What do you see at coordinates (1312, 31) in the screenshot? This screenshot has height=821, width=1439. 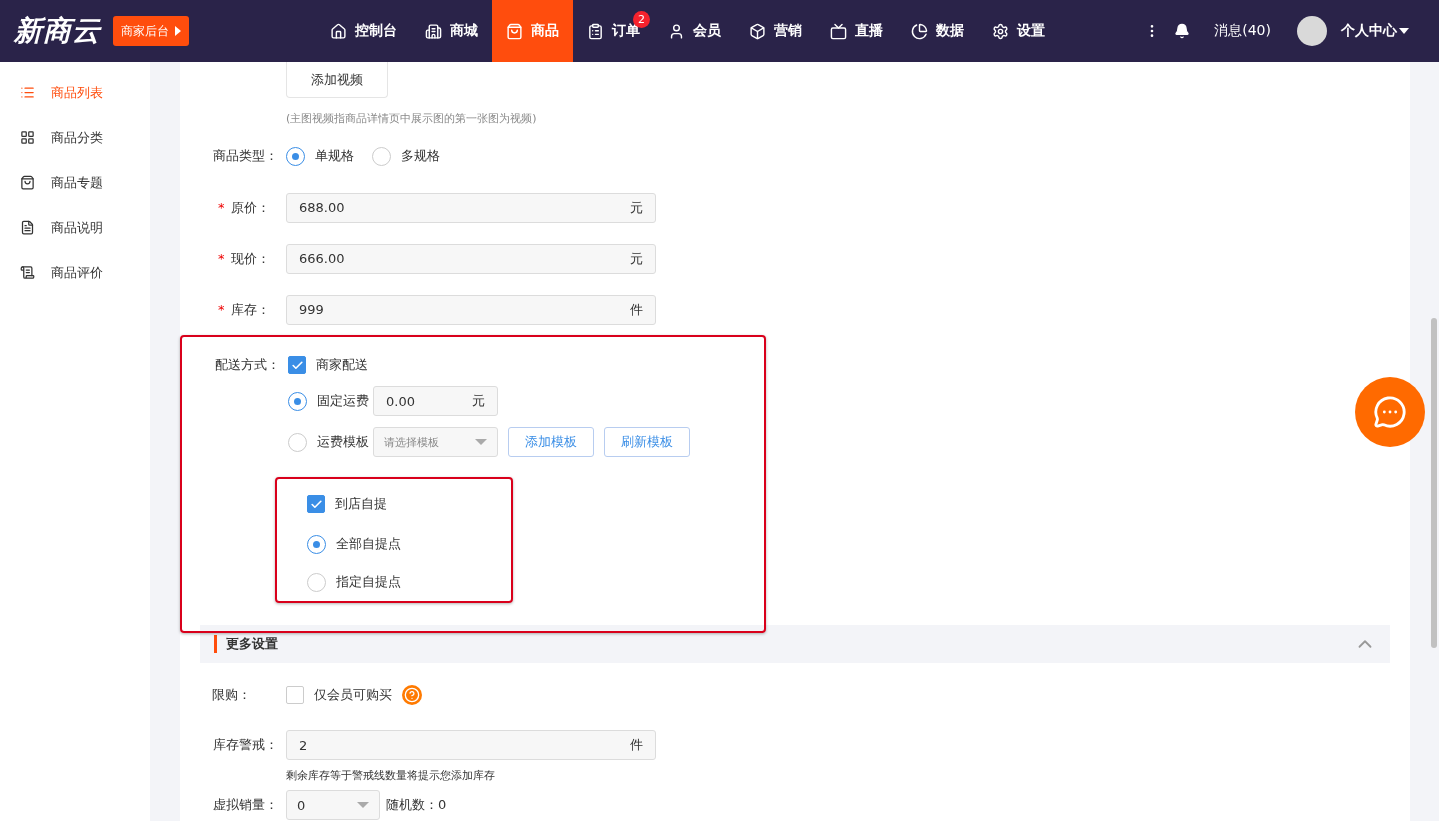 I see `avatar` at bounding box center [1312, 31].